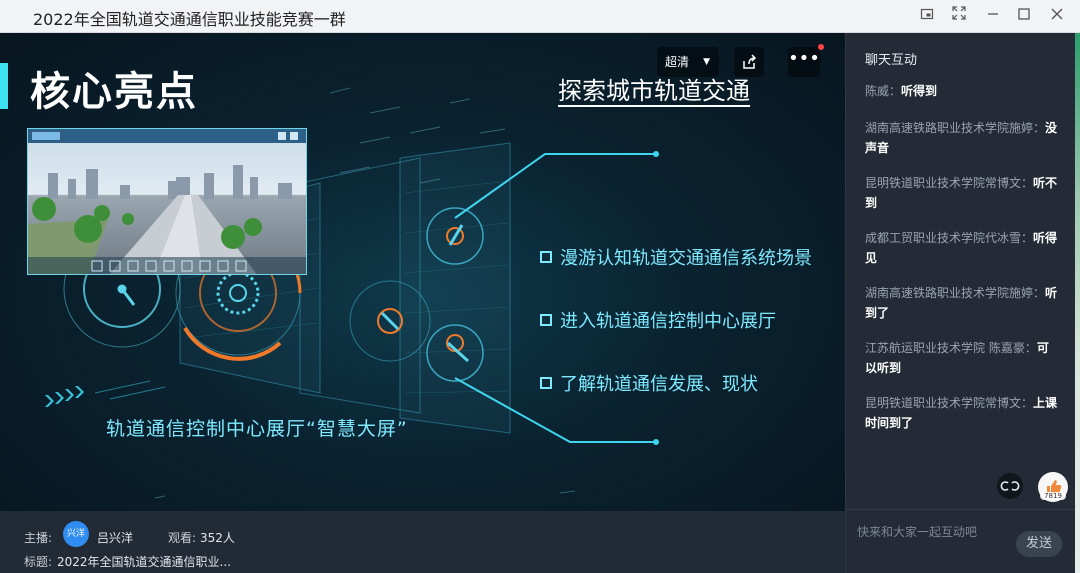 Image resolution: width=1080 pixels, height=573 pixels. I want to click on chat-header: 聊天互动, so click(891, 60).